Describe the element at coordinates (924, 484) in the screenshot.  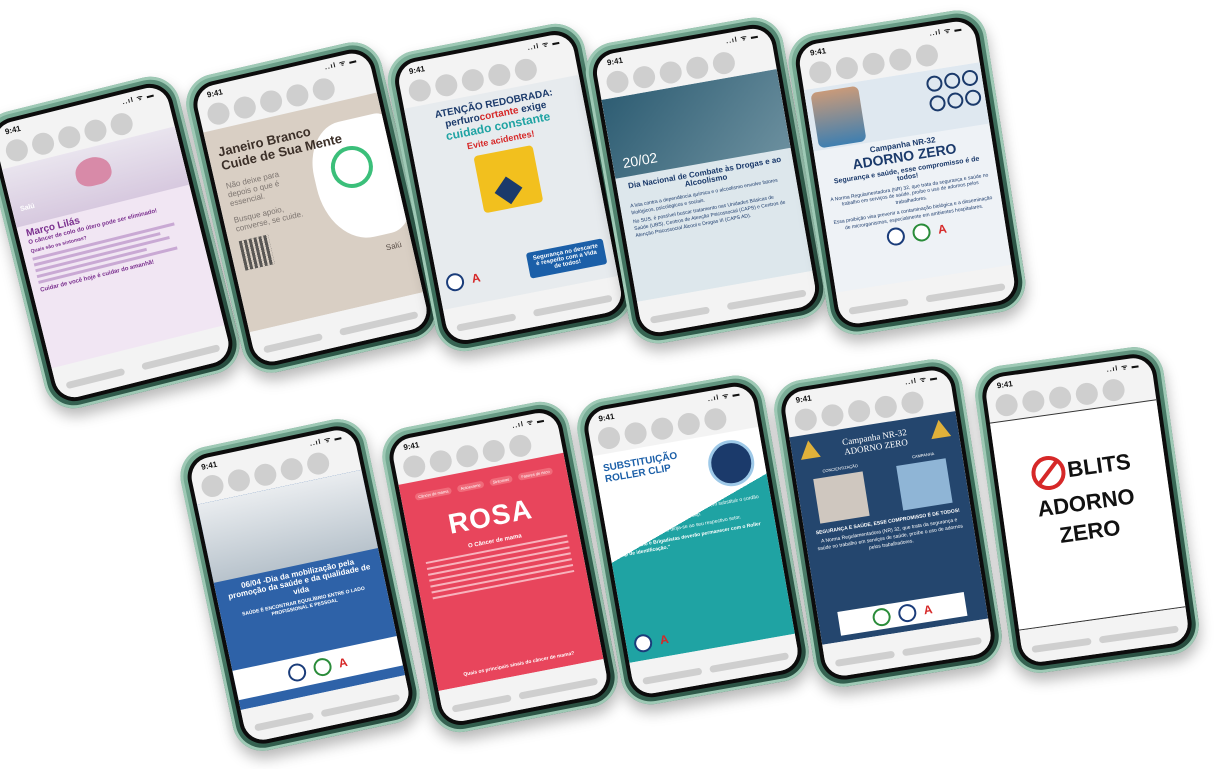
I see `campaign-photo` at that location.